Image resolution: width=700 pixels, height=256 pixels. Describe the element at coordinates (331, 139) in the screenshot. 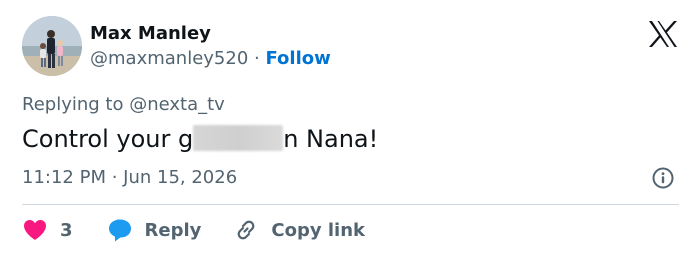

I see `tweet-text-end: n Nana!` at that location.